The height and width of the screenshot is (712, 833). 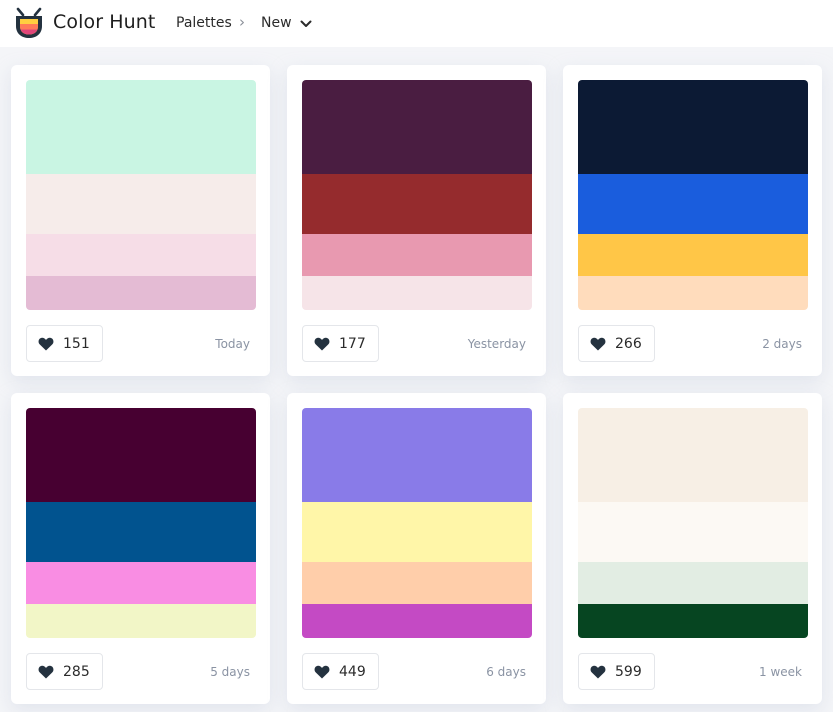 What do you see at coordinates (76, 343) in the screenshot?
I see `like-count: 151` at bounding box center [76, 343].